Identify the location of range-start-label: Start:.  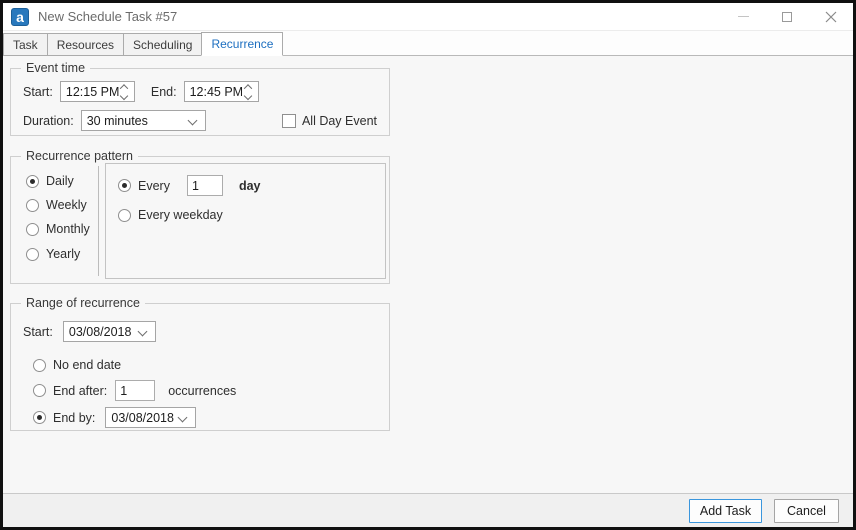
(38, 331).